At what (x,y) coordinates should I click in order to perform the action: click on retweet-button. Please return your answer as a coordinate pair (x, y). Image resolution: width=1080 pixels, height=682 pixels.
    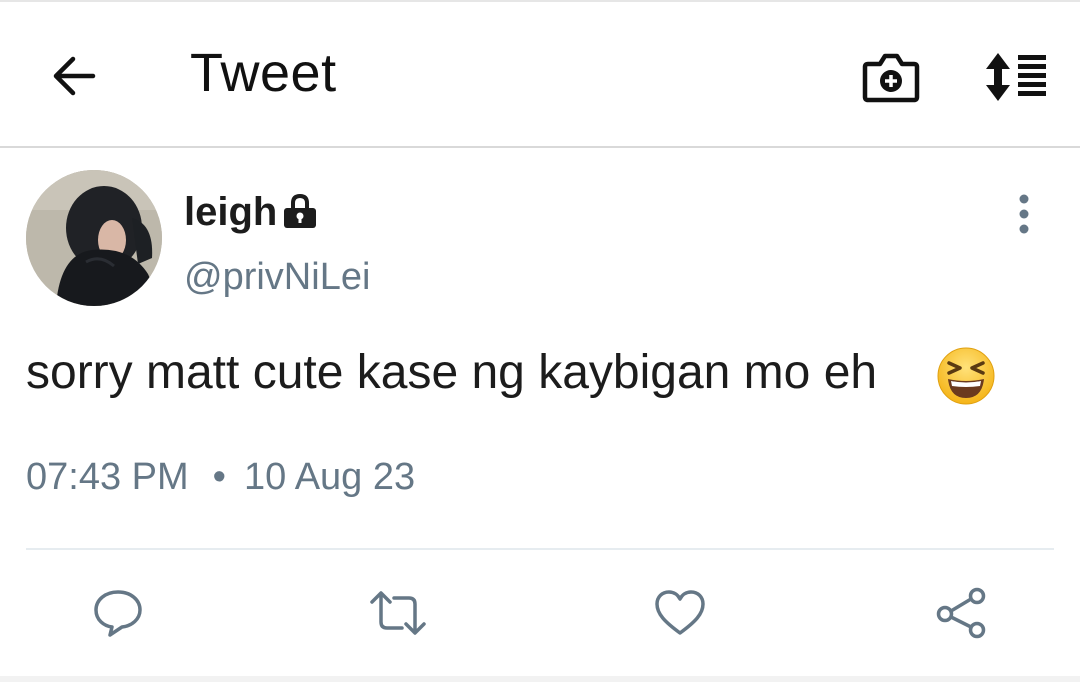
    Looking at the image, I should click on (398, 613).